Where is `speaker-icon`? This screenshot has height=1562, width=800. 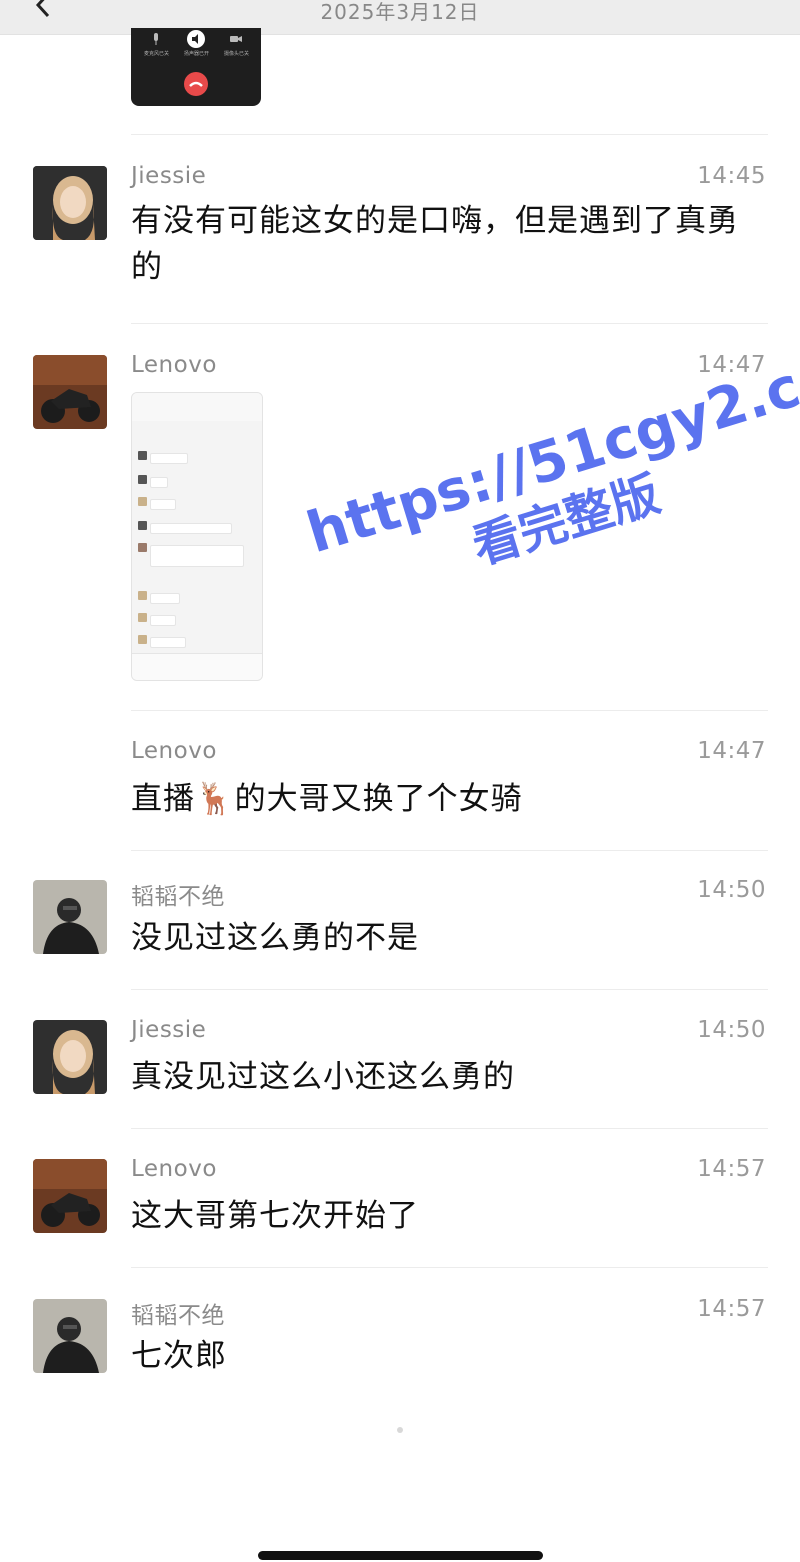 speaker-icon is located at coordinates (196, 39).